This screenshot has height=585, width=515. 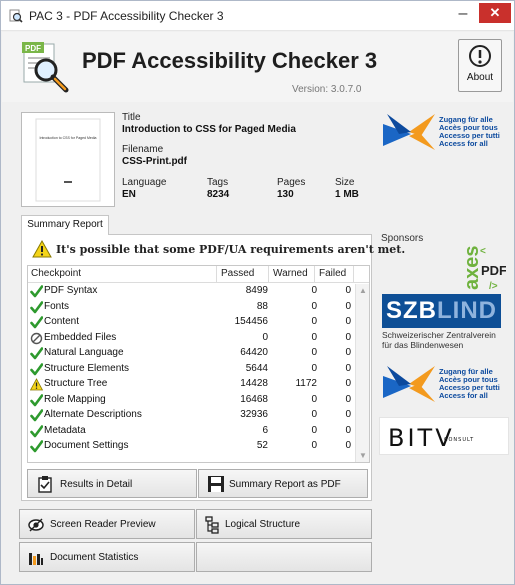 What do you see at coordinates (67, 138) in the screenshot?
I see `thumbnail-title: Introduction to CSS for Paged Media` at bounding box center [67, 138].